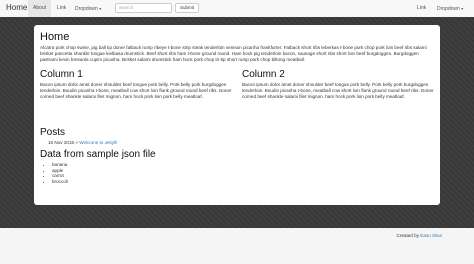 The width and height of the screenshot is (474, 264). Describe the element at coordinates (431, 235) in the screenshot. I see `footer-author-link: Easu Silva` at that location.